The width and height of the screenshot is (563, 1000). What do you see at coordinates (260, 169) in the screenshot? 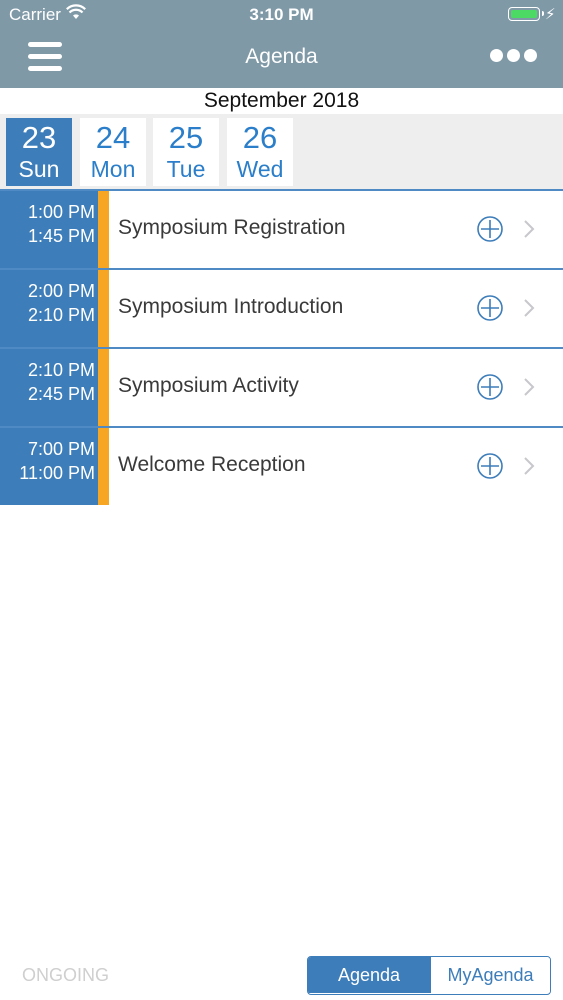
I see `day-weekday: Wed` at bounding box center [260, 169].